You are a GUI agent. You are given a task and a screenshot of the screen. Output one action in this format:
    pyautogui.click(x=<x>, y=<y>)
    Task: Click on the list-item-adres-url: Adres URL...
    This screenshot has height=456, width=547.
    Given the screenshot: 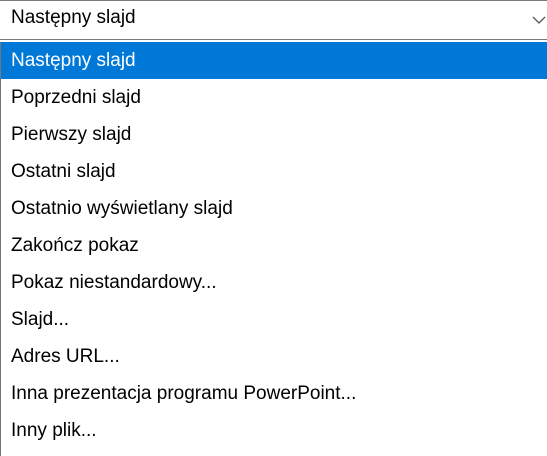 What is the action you would take?
    pyautogui.click(x=274, y=356)
    